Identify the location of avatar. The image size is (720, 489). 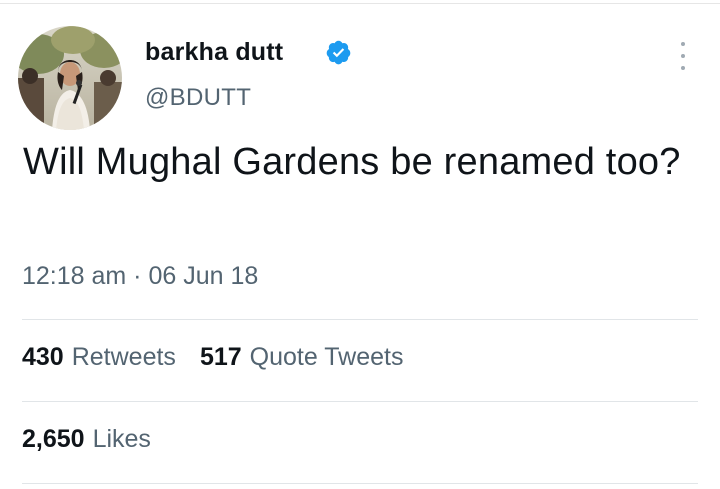
(70, 78).